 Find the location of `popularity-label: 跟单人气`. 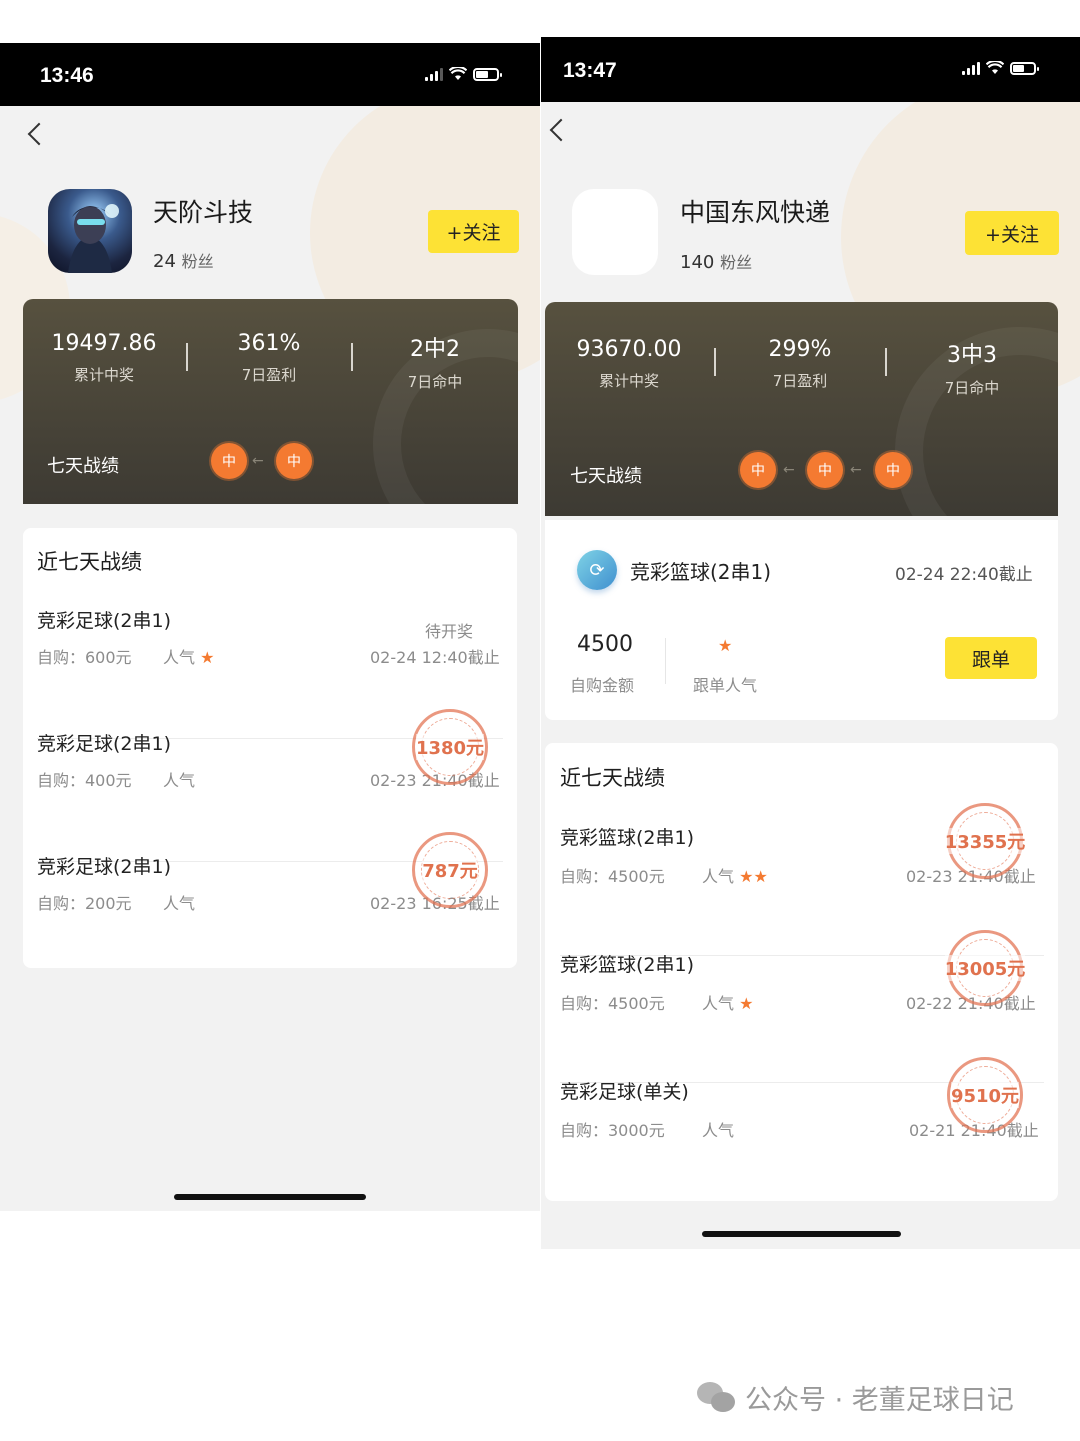

popularity-label: 跟单人气 is located at coordinates (725, 685).